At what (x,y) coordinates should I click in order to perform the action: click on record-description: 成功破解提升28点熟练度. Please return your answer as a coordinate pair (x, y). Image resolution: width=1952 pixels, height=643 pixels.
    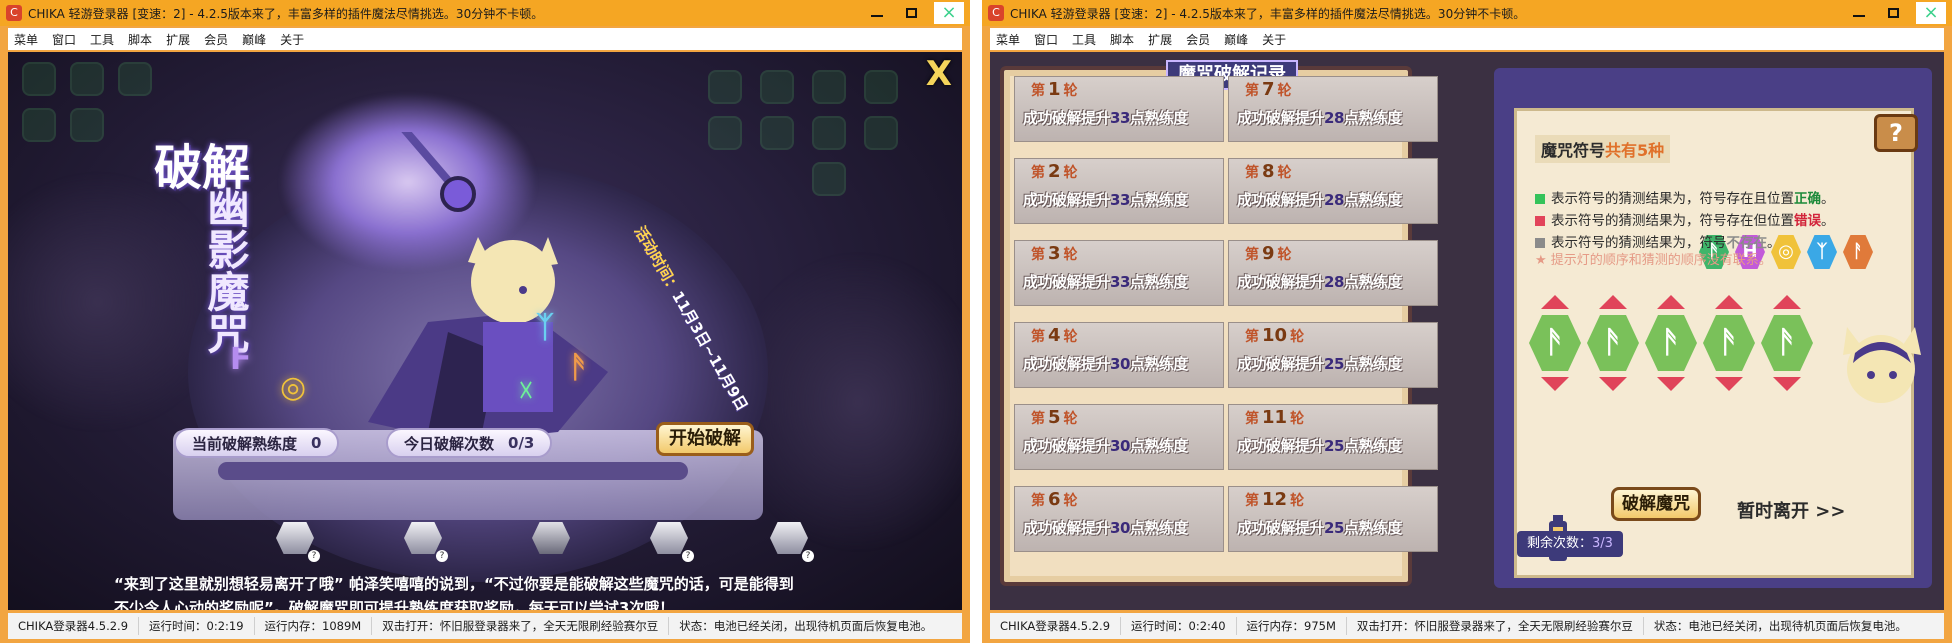
    Looking at the image, I should click on (1319, 118).